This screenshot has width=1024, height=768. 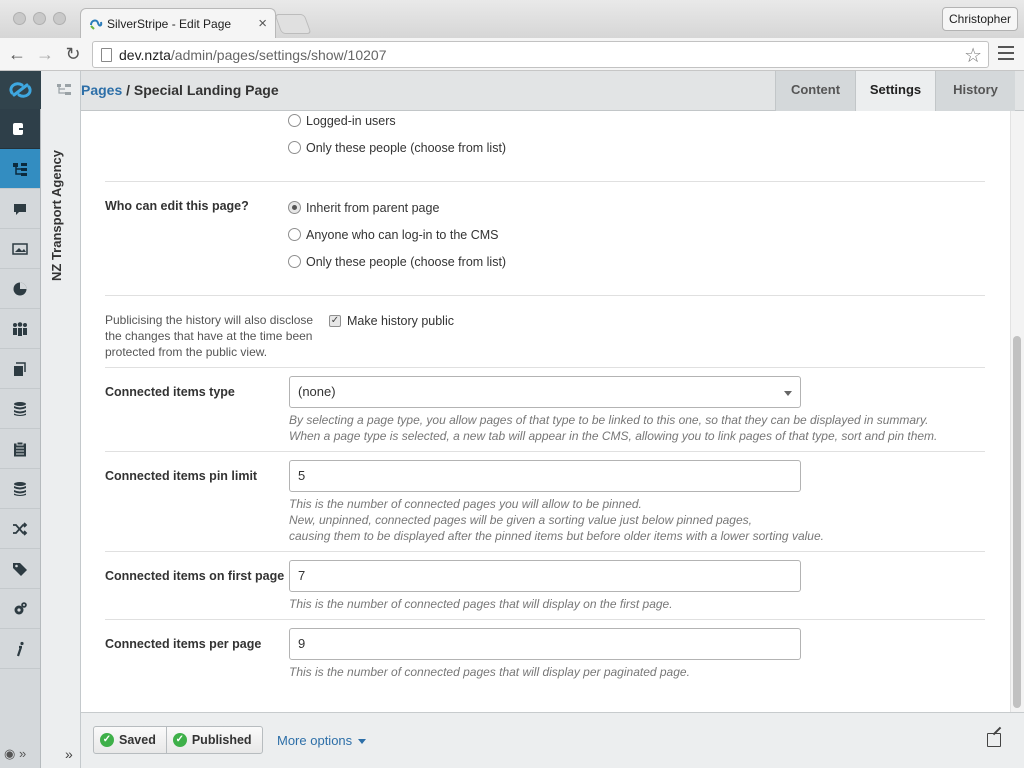 I want to click on database-alt-icon, so click(x=20, y=489).